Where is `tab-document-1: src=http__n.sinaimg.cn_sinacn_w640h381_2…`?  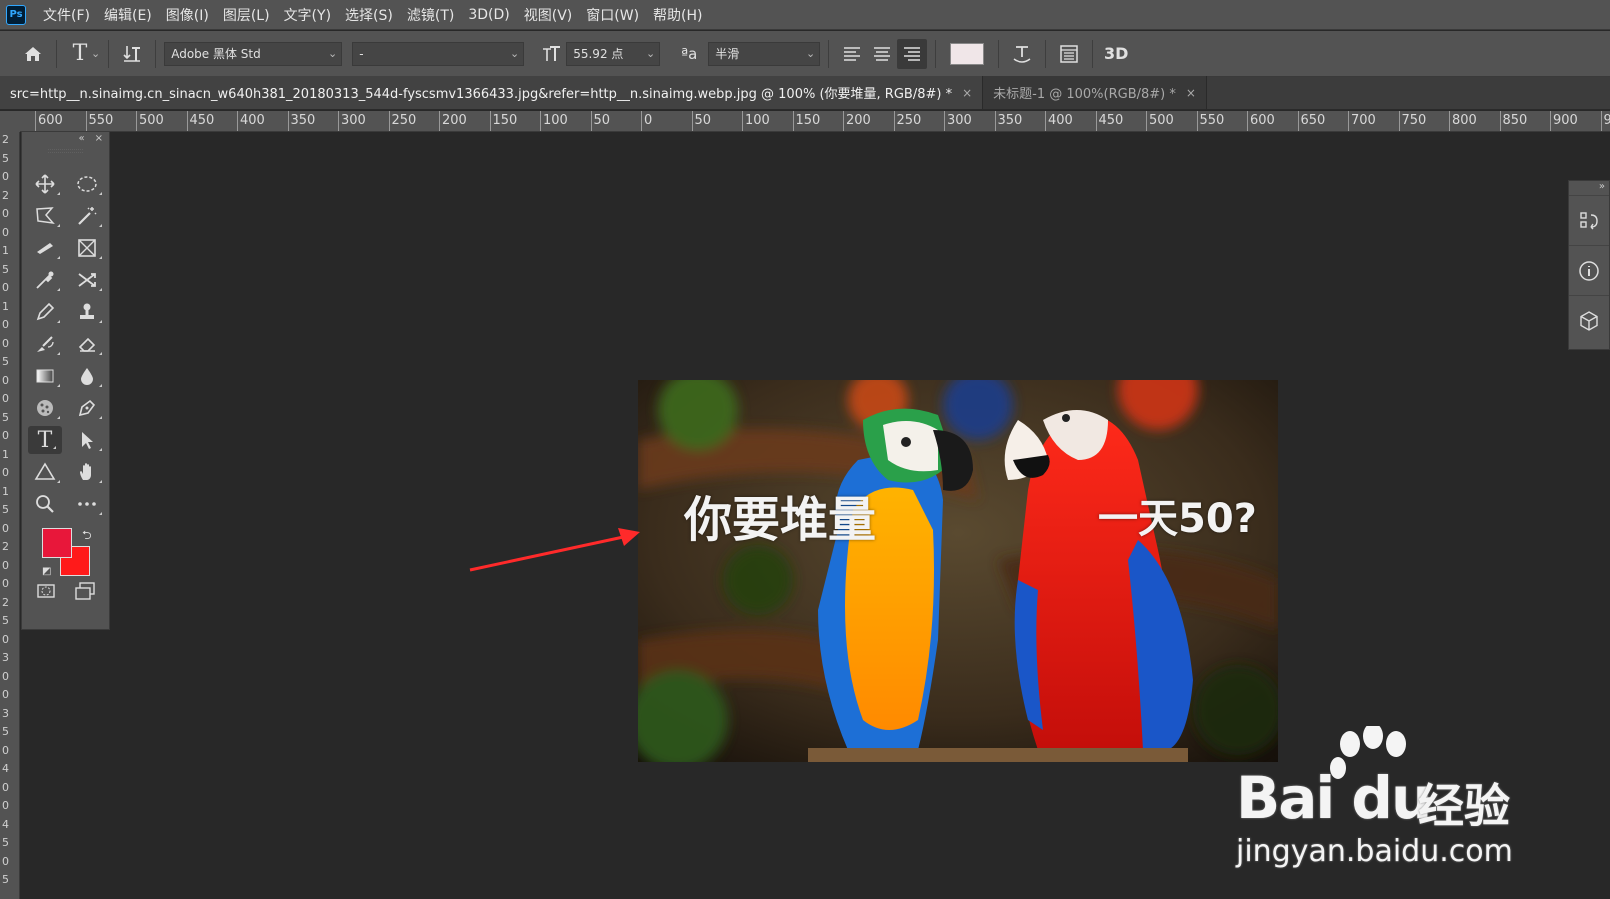 tab-document-1: src=http__n.sinaimg.cn_sinacn_w640h381_2… is located at coordinates (492, 92).